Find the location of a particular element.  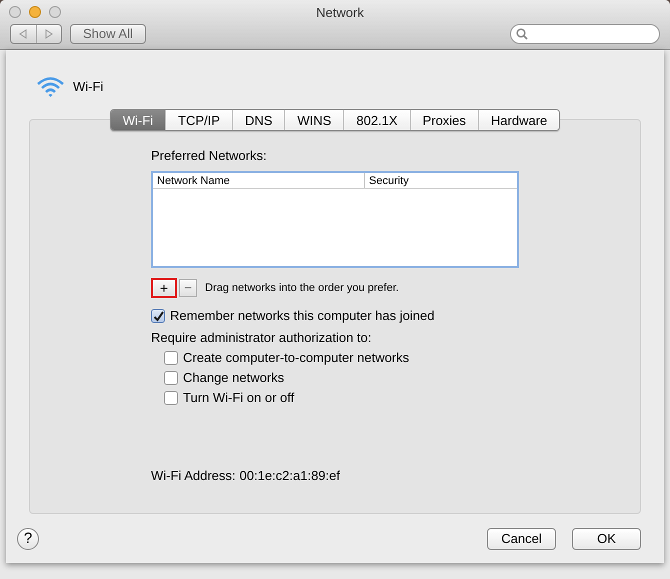

back-forward-control is located at coordinates (36, 34).